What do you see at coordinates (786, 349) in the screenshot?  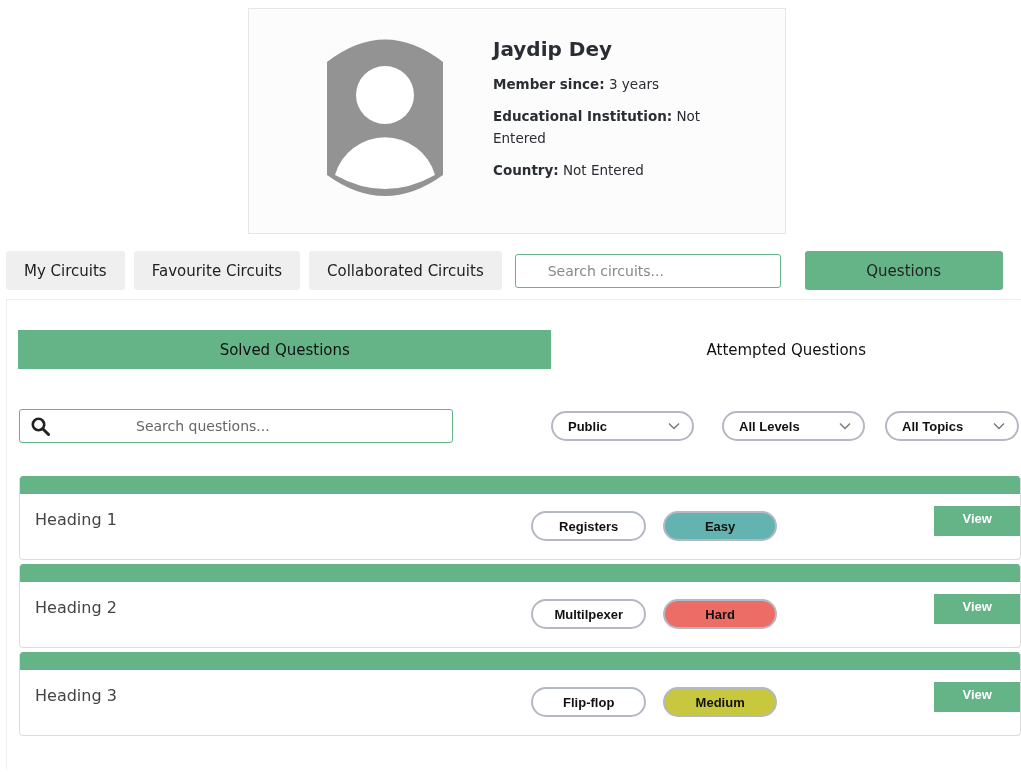 I see `tab: Attempted Questions` at bounding box center [786, 349].